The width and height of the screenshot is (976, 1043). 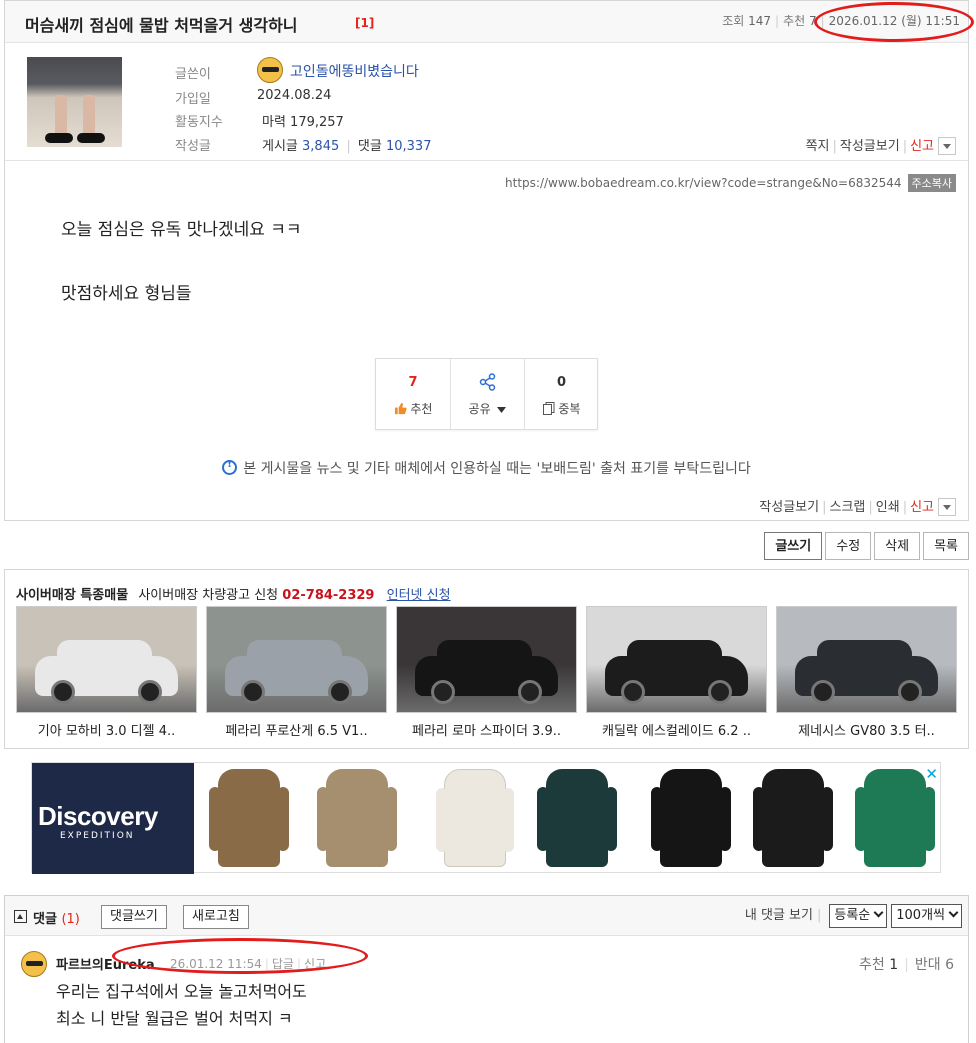 I want to click on car-listing: 제네시스 GV80 3.5 터.., so click(x=866, y=672).